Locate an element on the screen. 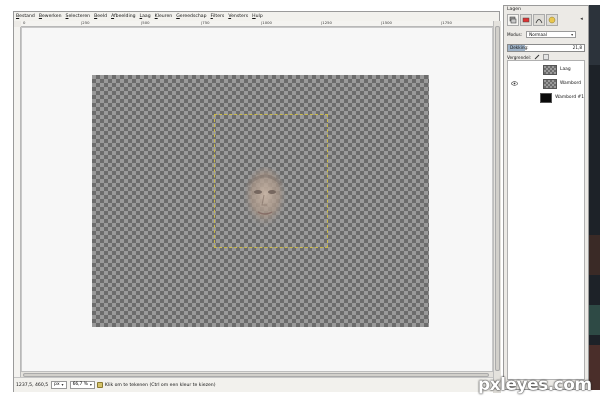 This screenshot has width=600, height=403. channels-icon is located at coordinates (526, 20).